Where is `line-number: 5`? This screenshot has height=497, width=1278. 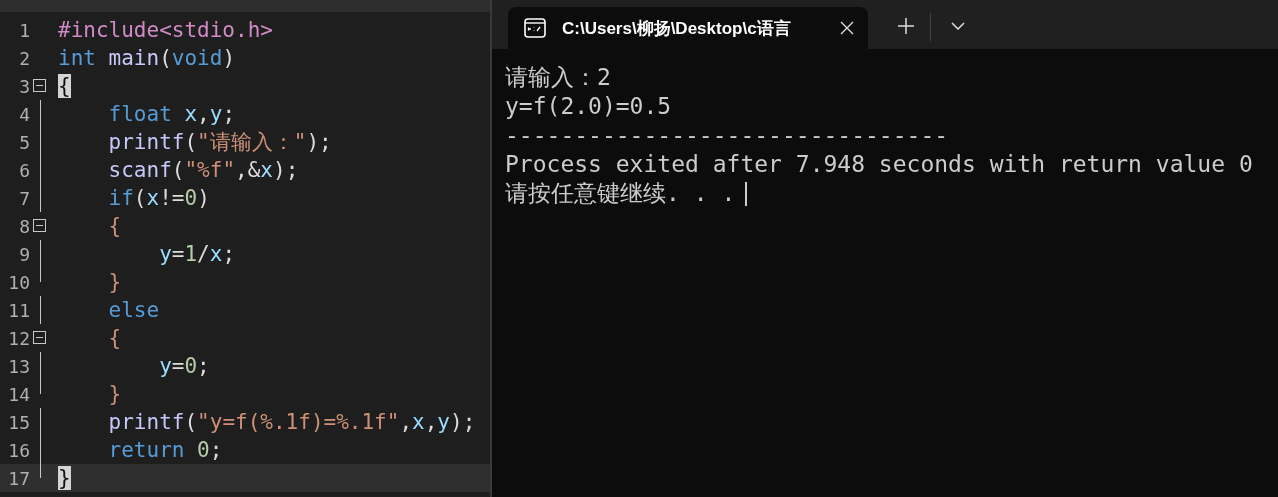
line-number: 5 is located at coordinates (24, 142).